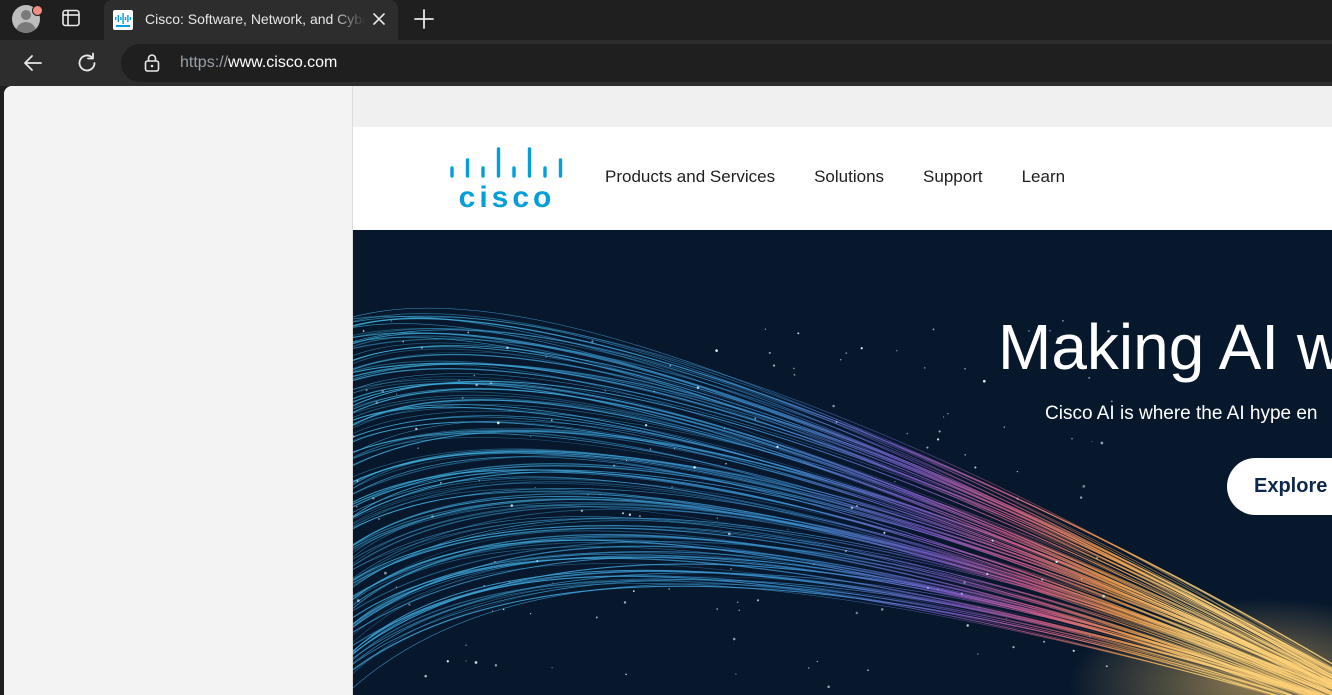  I want to click on url-text: https://www.cisco.com, so click(258, 63).